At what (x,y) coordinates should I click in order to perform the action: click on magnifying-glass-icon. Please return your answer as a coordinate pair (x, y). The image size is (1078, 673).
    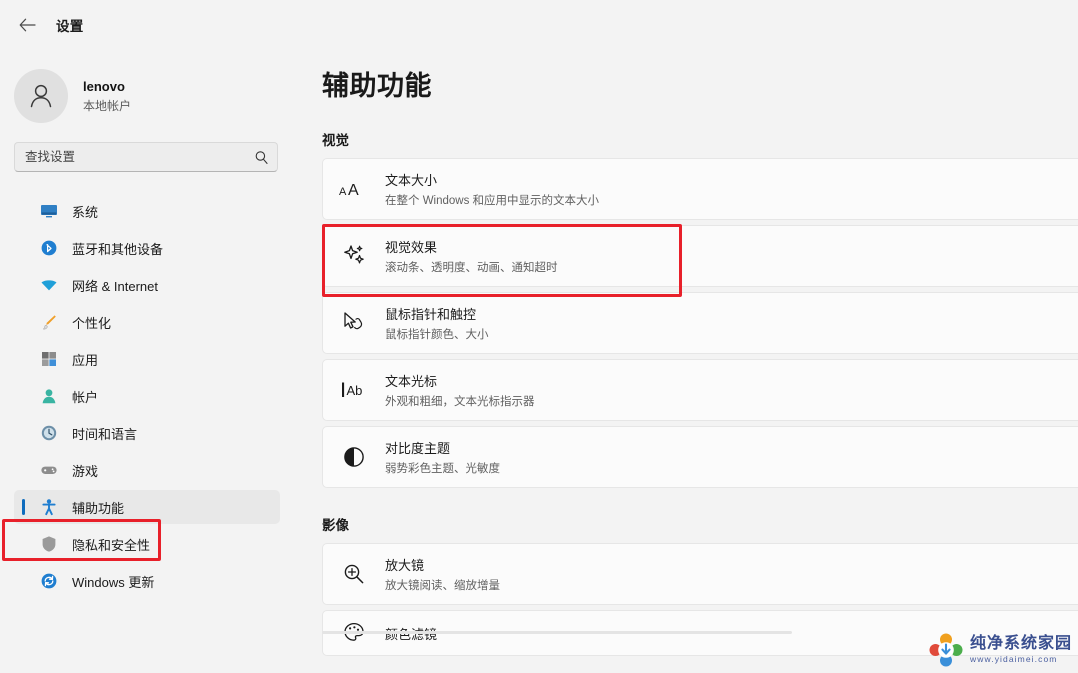
    Looking at the image, I should click on (261, 157).